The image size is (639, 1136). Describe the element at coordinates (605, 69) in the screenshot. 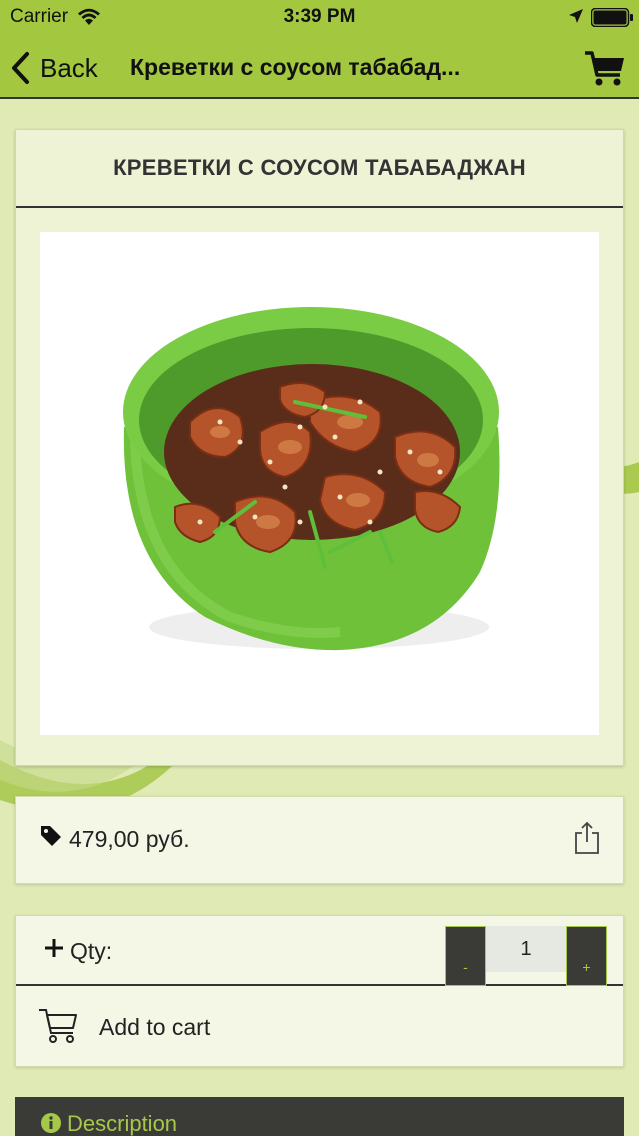

I see `cart-icon` at that location.